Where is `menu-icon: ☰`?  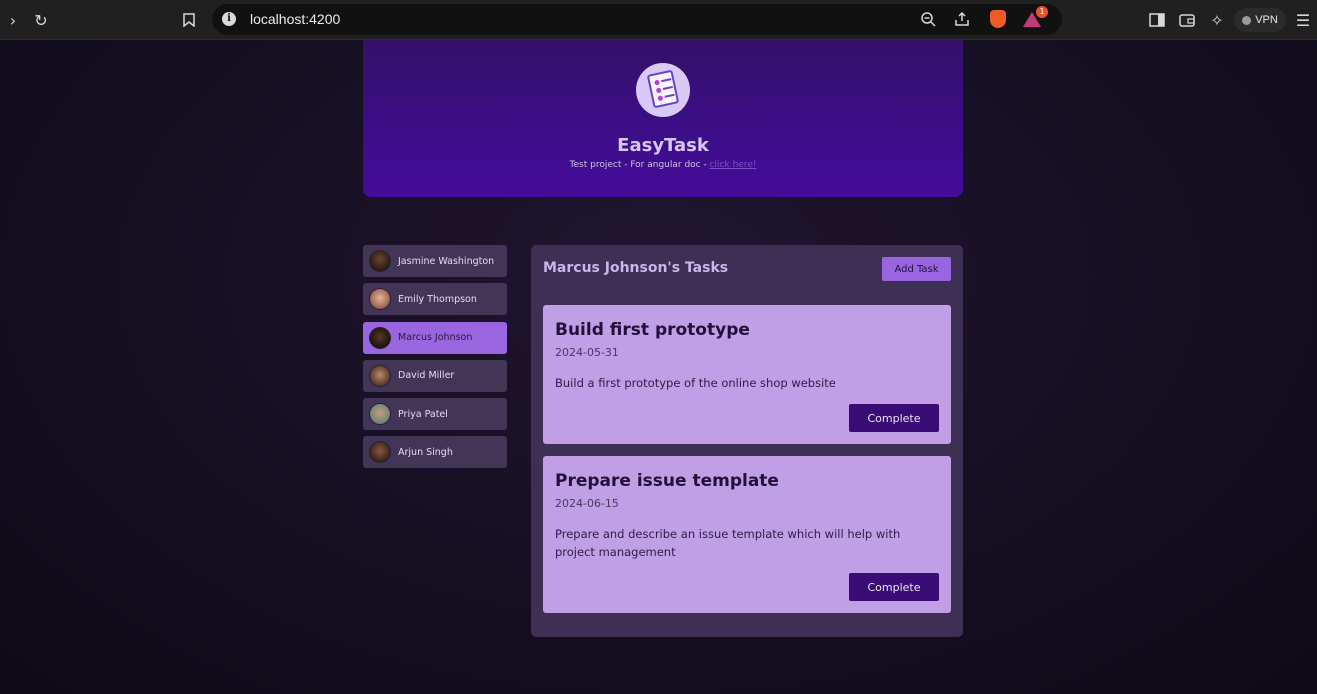
menu-icon: ☰ is located at coordinates (1303, 20).